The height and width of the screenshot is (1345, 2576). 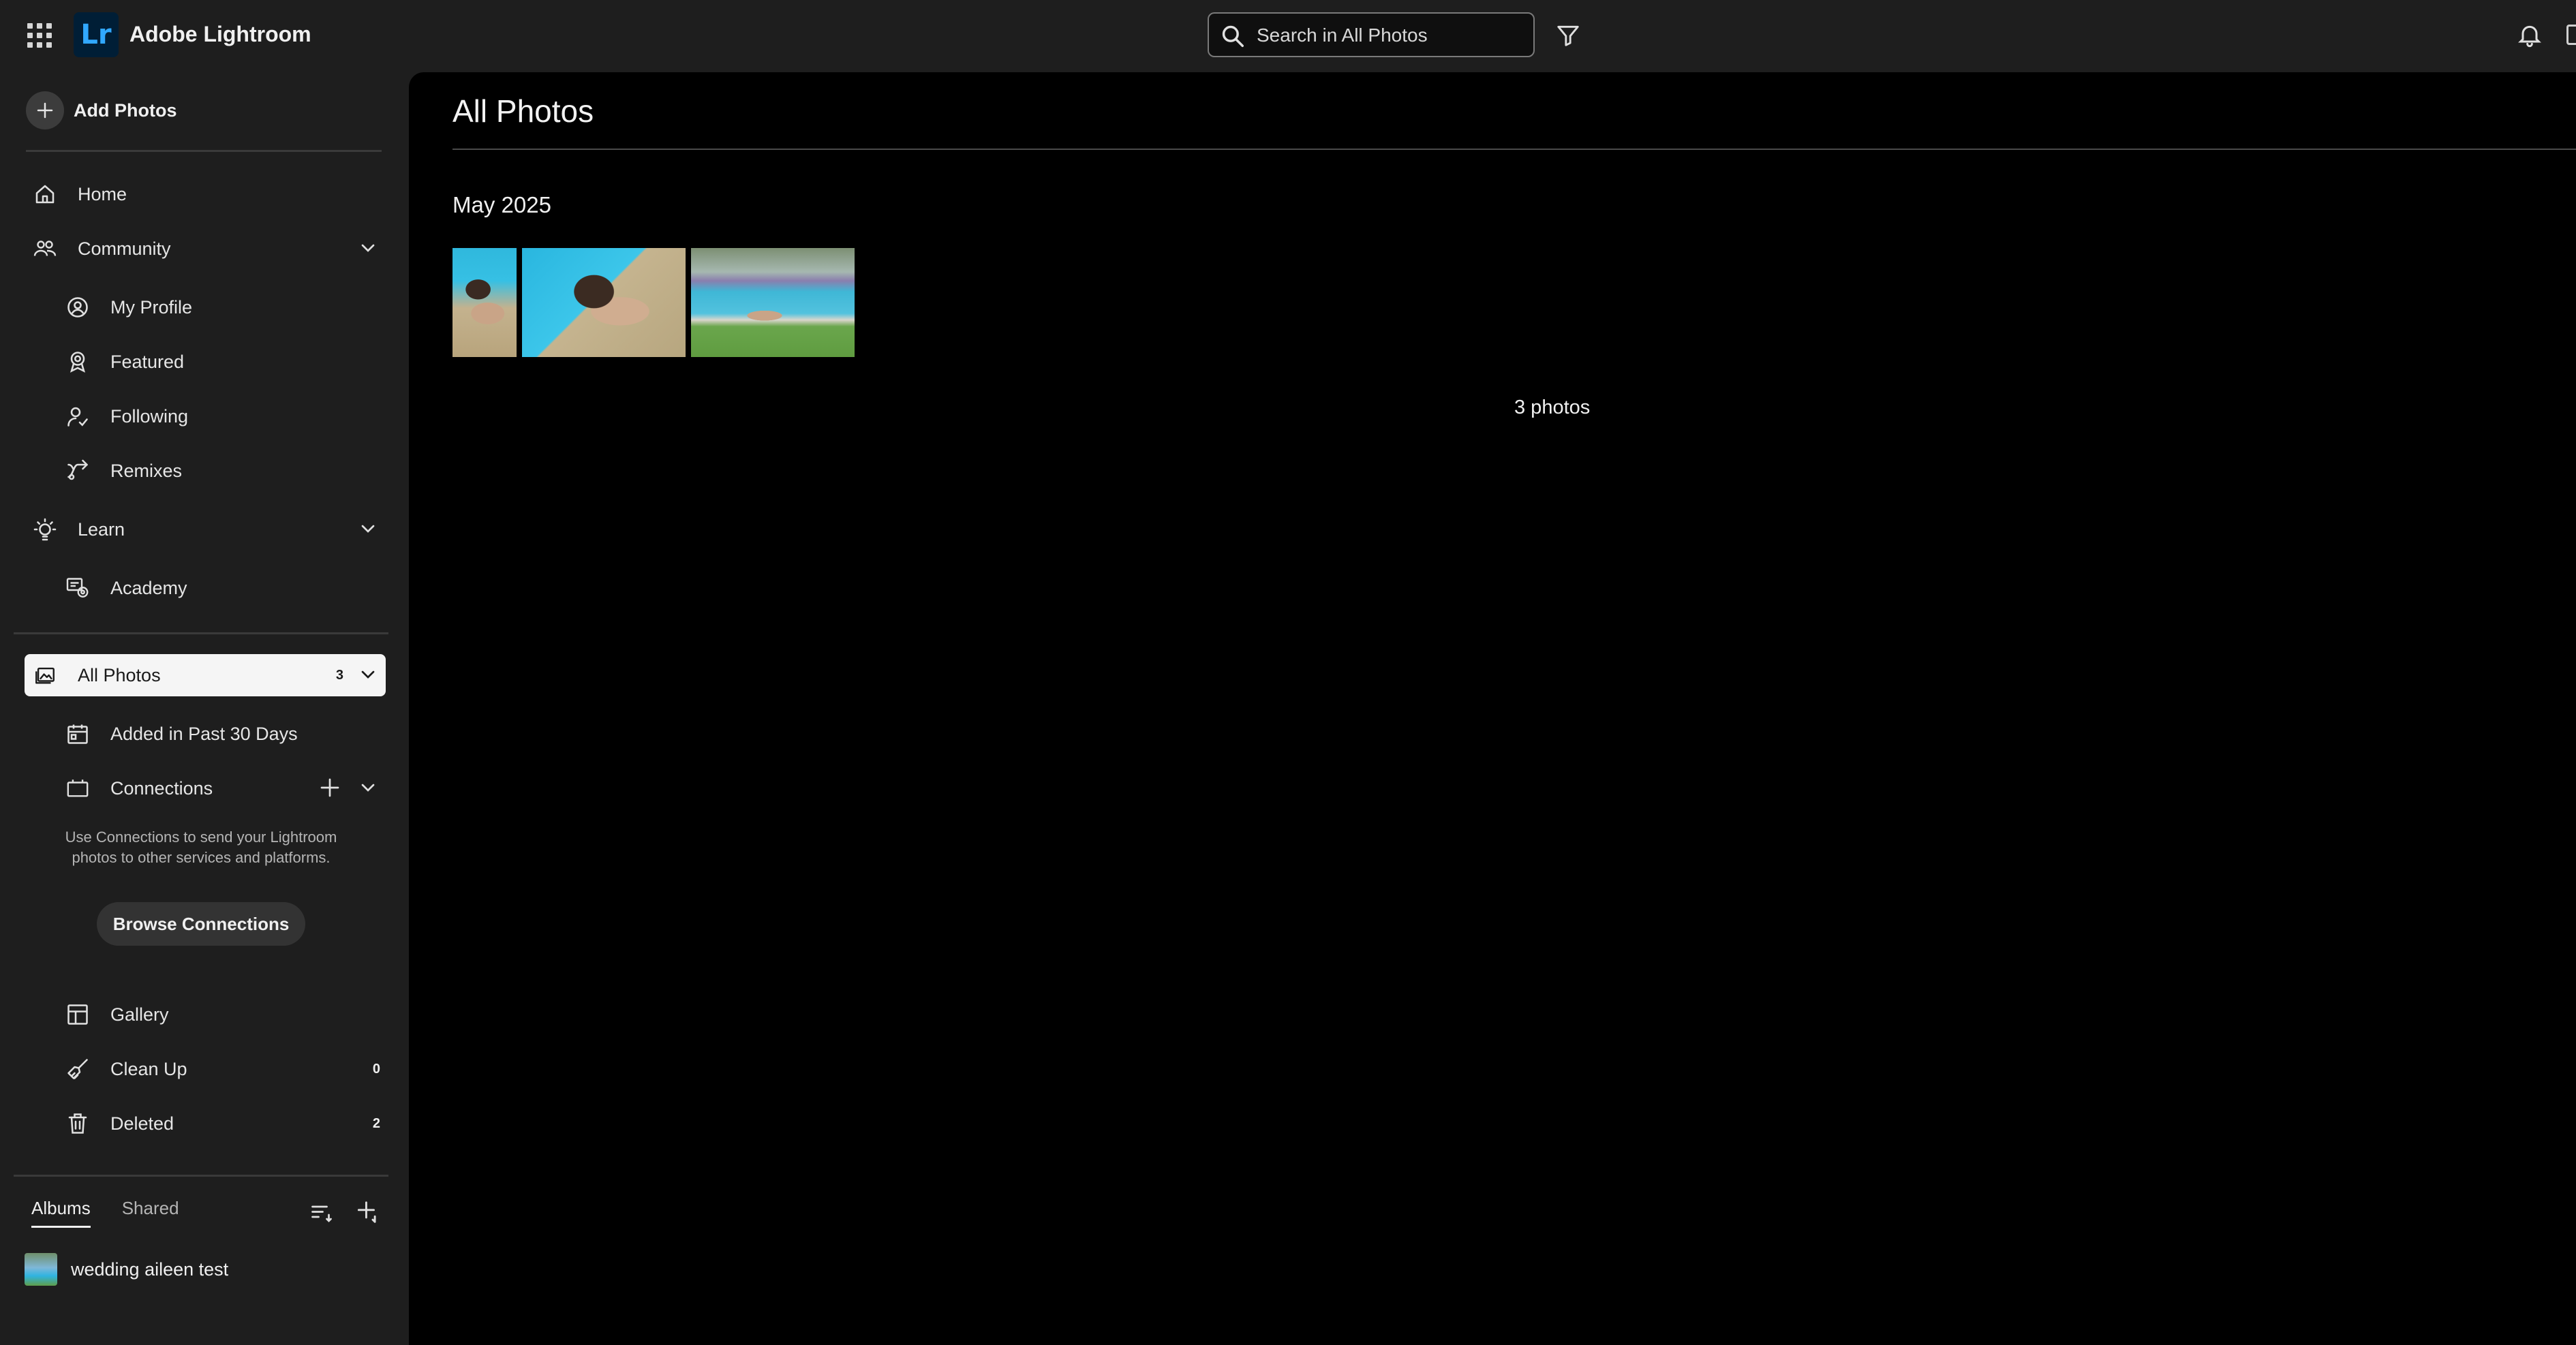 I want to click on sidebar-item-label: All Photos, so click(x=119, y=674).